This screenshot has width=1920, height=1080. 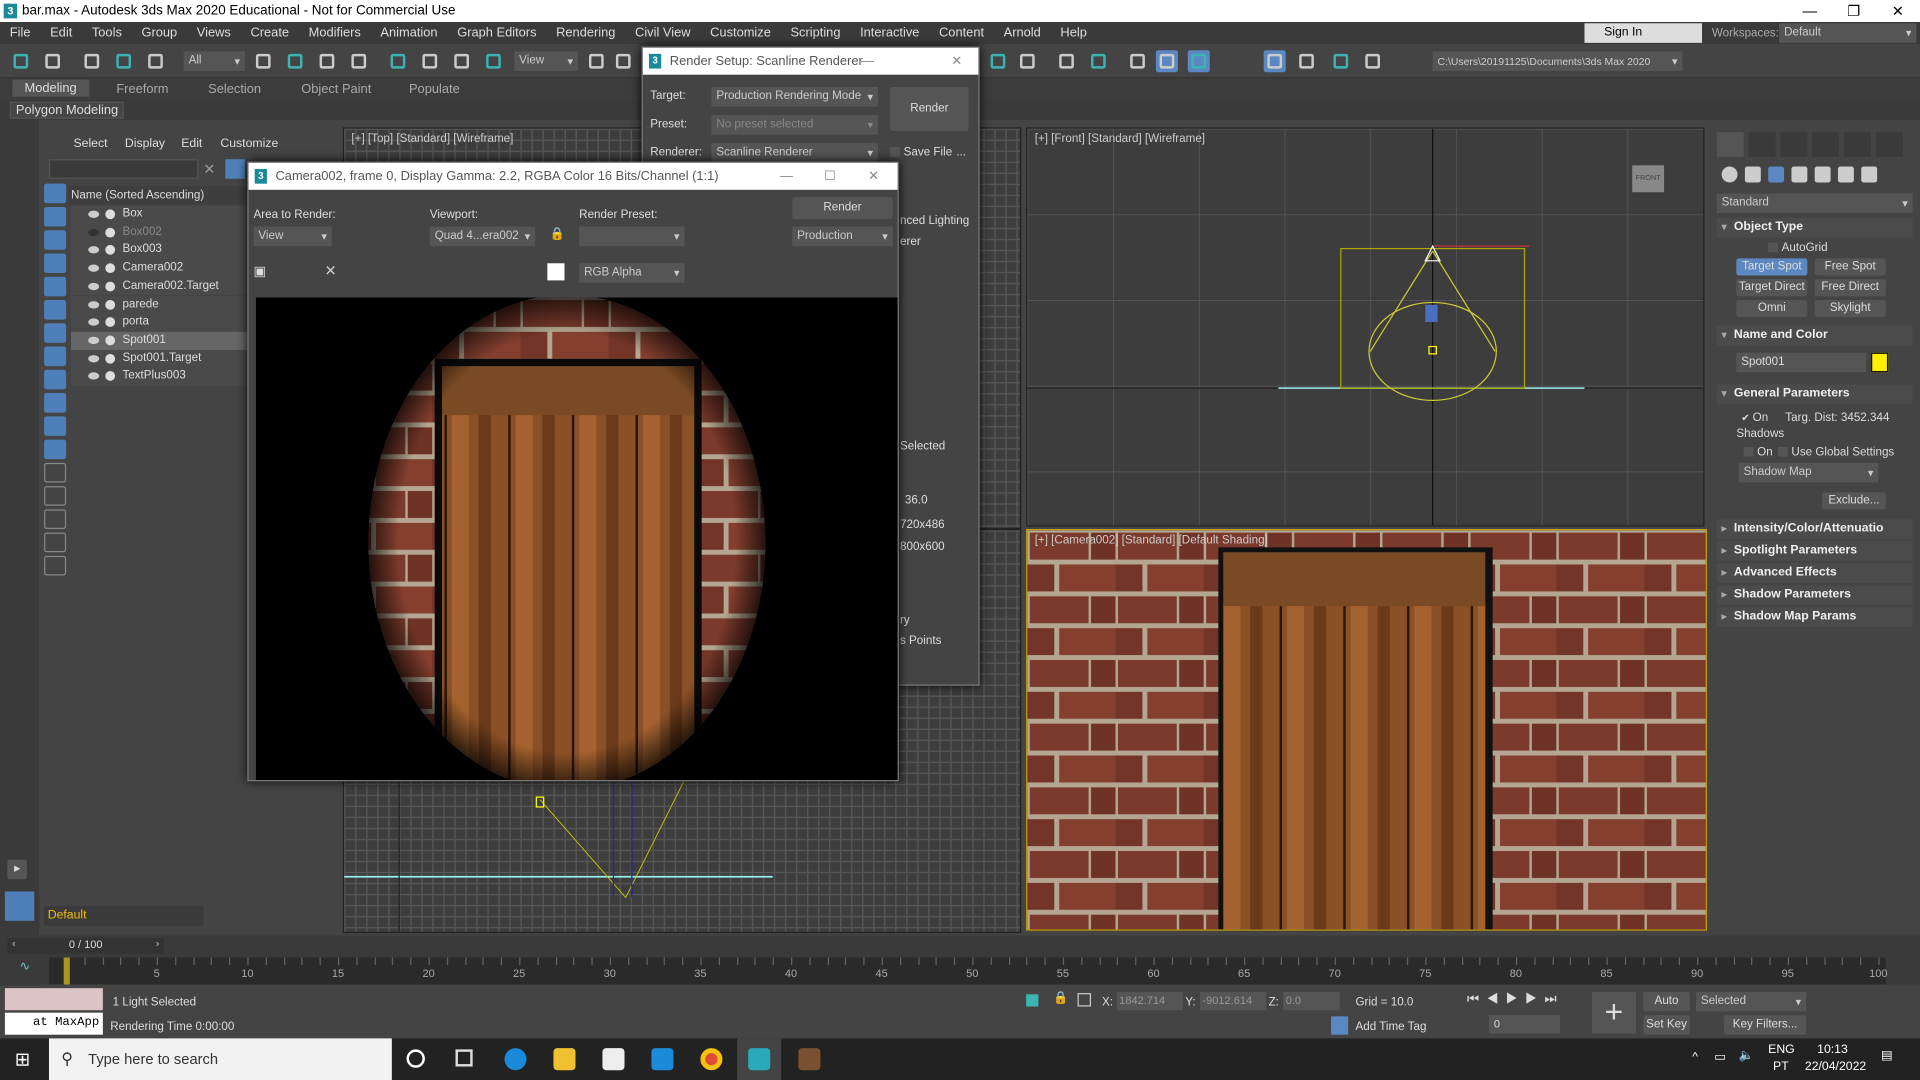 What do you see at coordinates (55, 379) in the screenshot?
I see `display-bones-icon` at bounding box center [55, 379].